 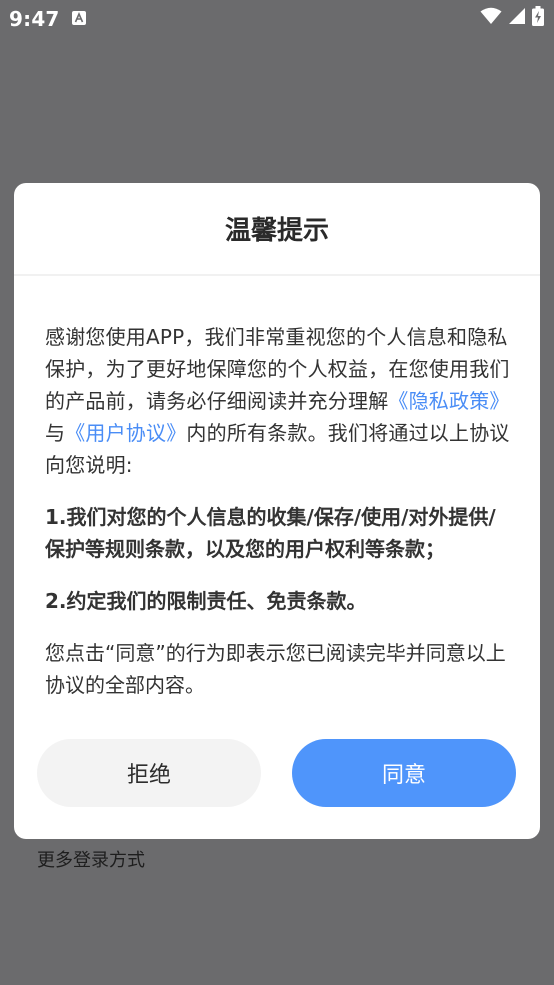 I want to click on a-notification-icon, so click(x=79, y=18).